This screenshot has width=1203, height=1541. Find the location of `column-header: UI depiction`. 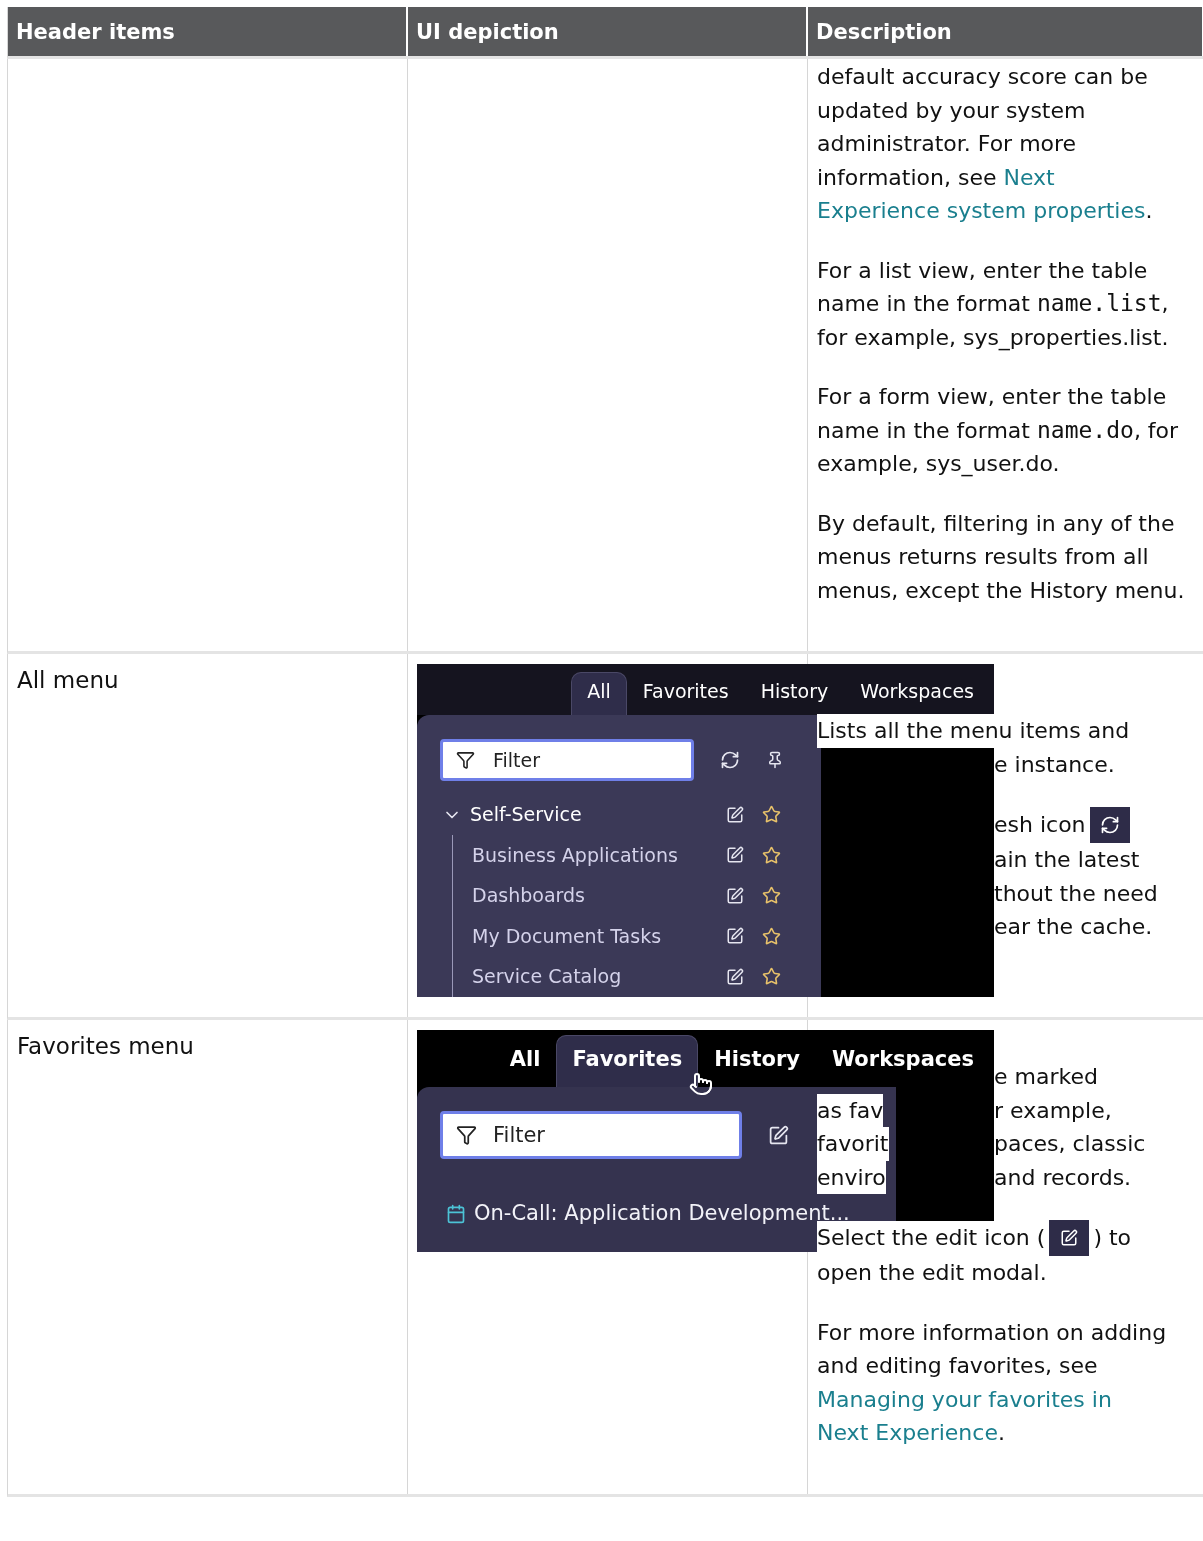

column-header: UI depiction is located at coordinates (608, 31).